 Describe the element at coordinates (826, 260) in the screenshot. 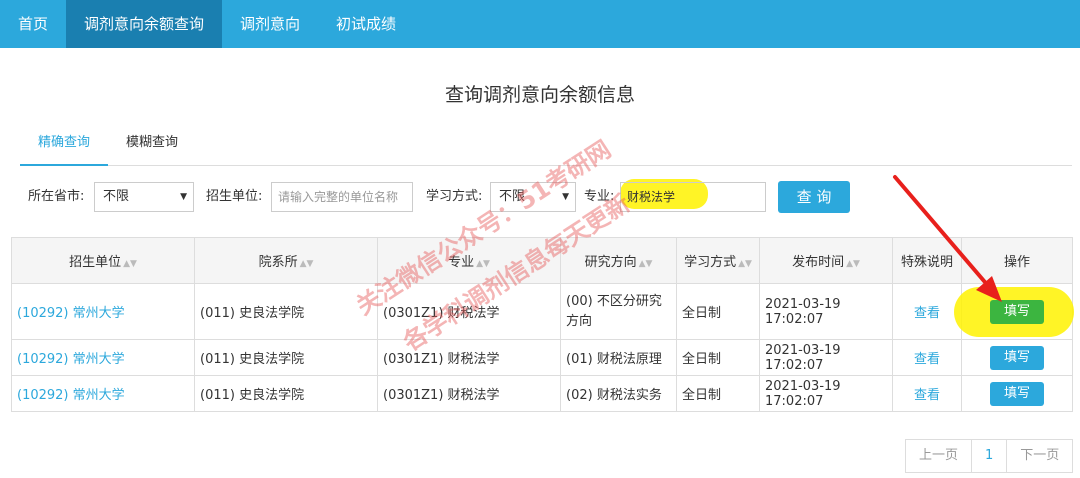

I see `header-time: 发布时间 ▲▼` at that location.